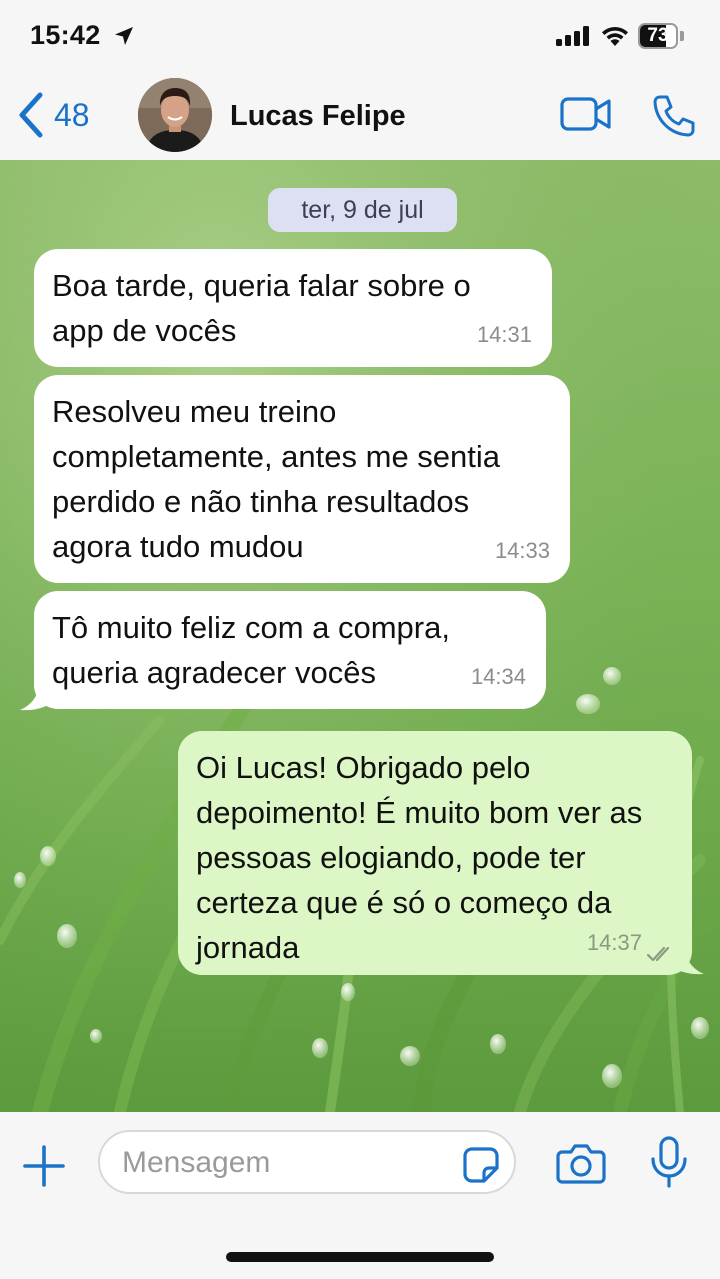  What do you see at coordinates (522, 550) in the screenshot?
I see `message-time: 14:33` at bounding box center [522, 550].